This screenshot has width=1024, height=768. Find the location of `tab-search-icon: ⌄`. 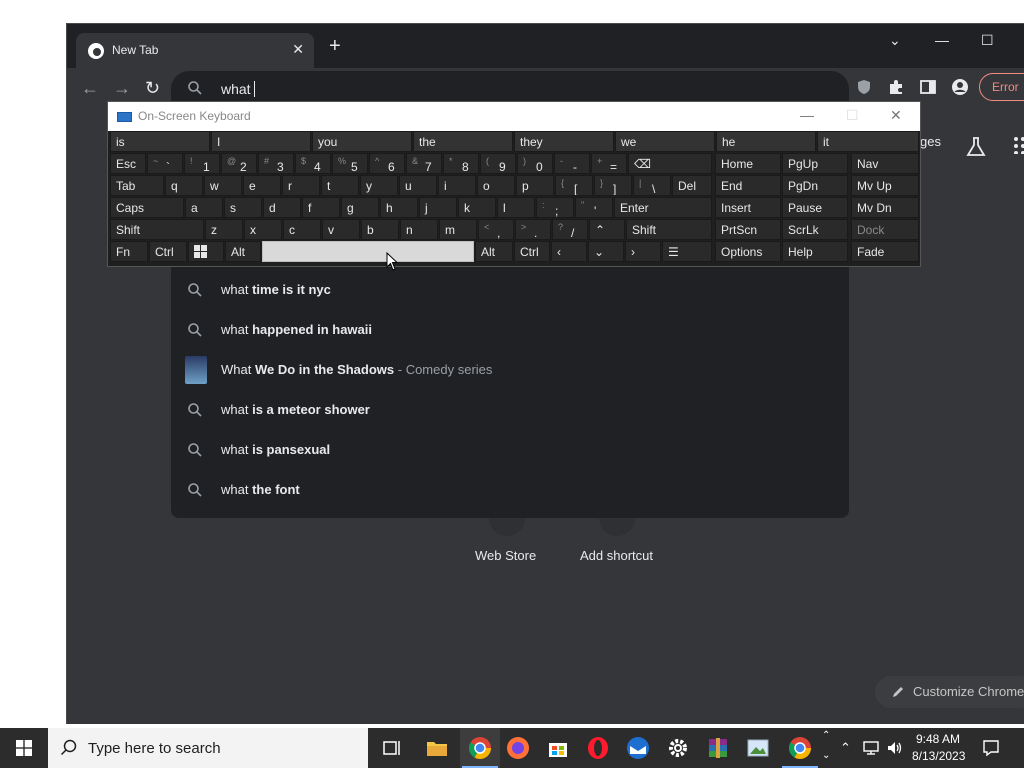

tab-search-icon: ⌄ is located at coordinates (895, 40).